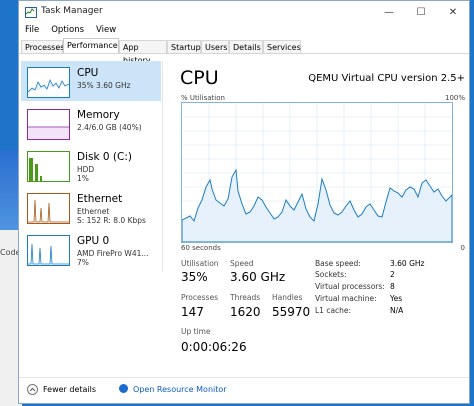 The image size is (474, 406). What do you see at coordinates (287, 297) in the screenshot?
I see `handles-label: Handles` at bounding box center [287, 297].